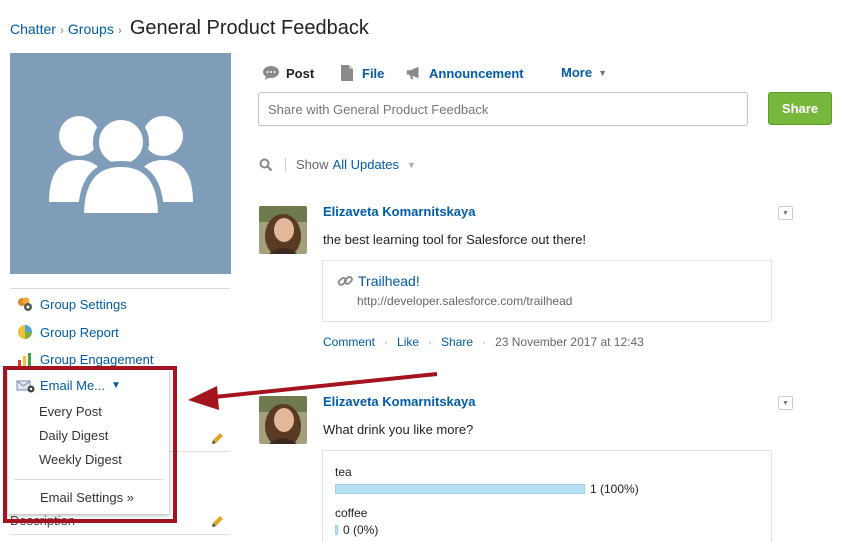  I want to click on tab-label: More, so click(577, 72).